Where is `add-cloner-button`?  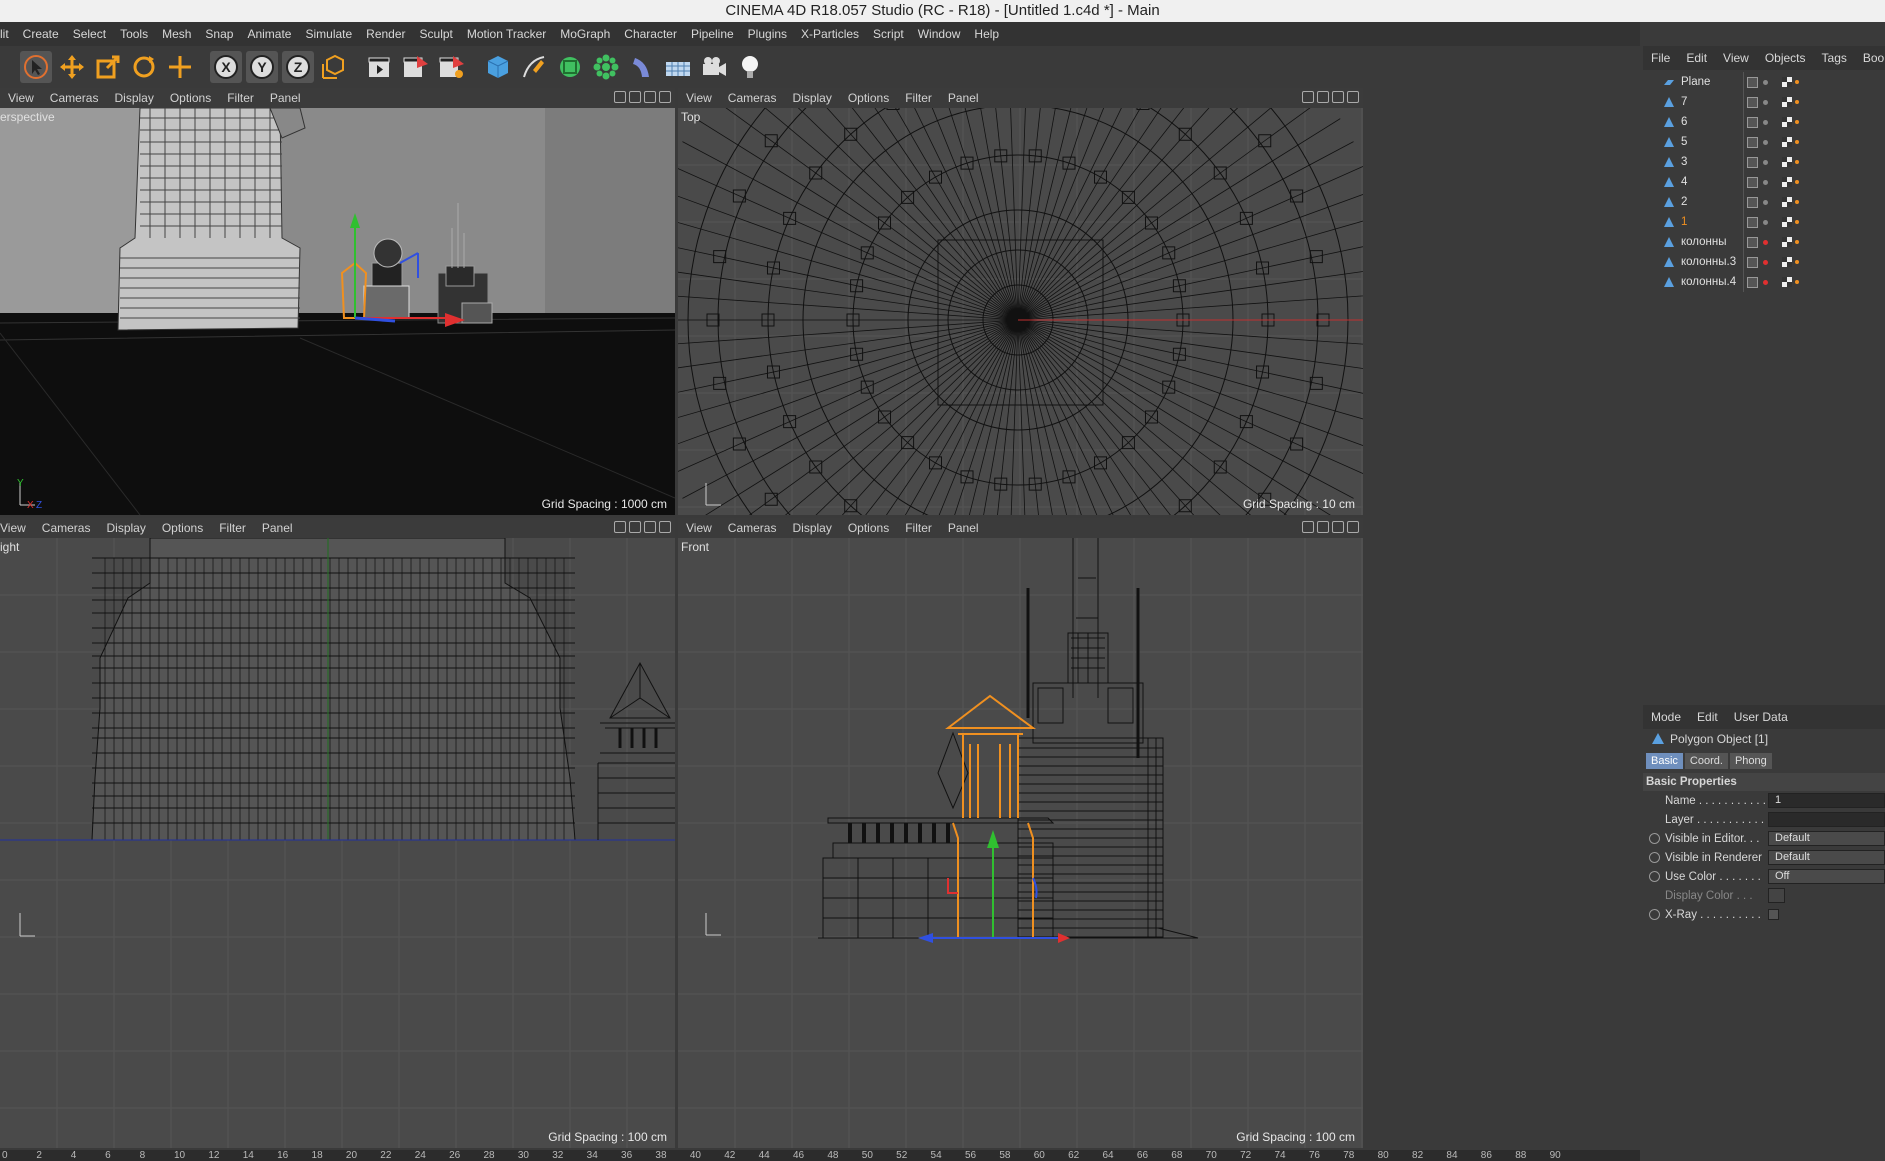 add-cloner-button is located at coordinates (606, 67).